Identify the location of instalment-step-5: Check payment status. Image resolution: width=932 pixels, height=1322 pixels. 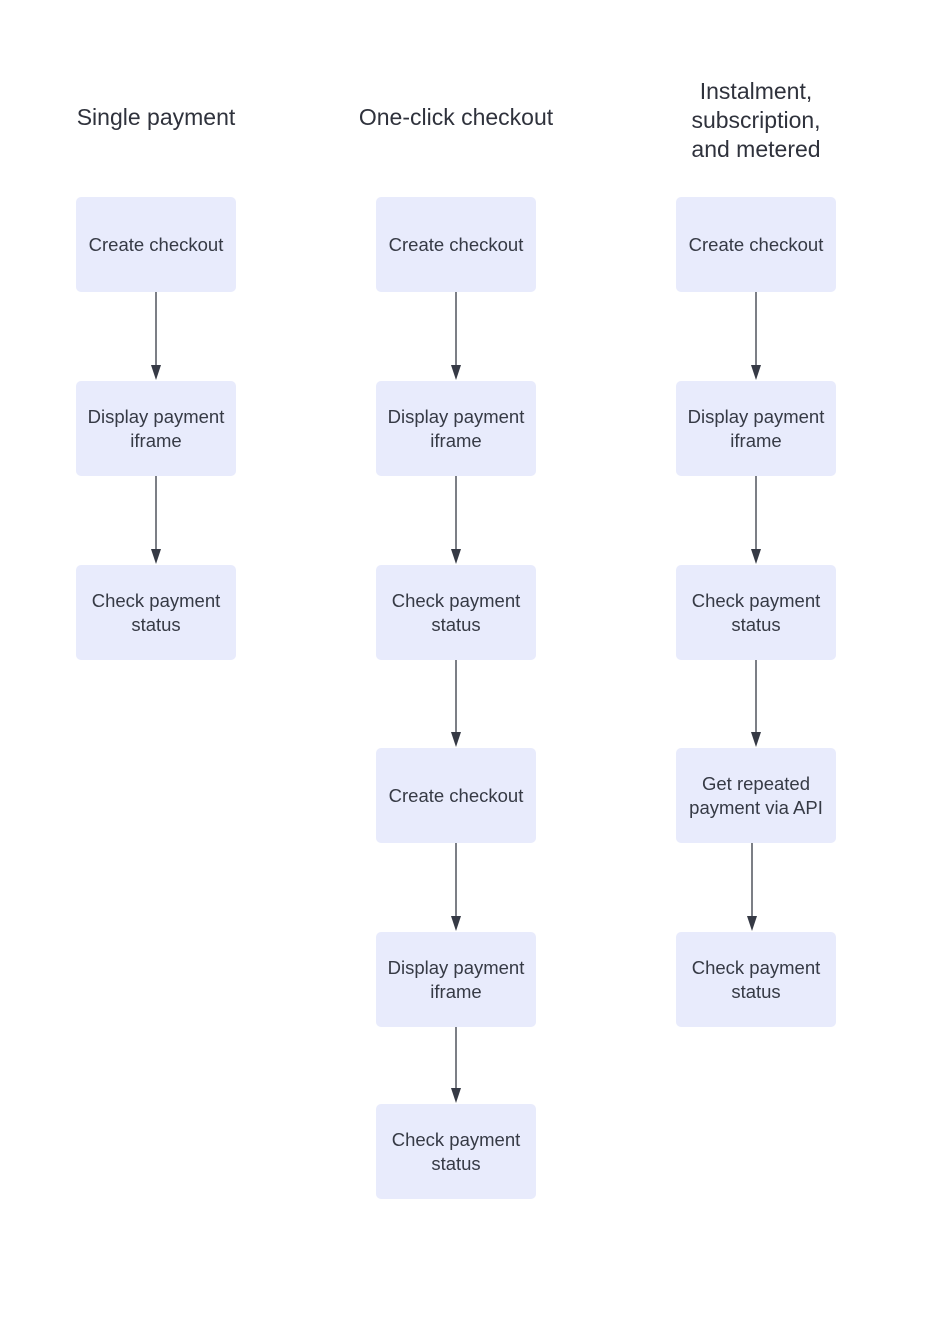
(756, 979).